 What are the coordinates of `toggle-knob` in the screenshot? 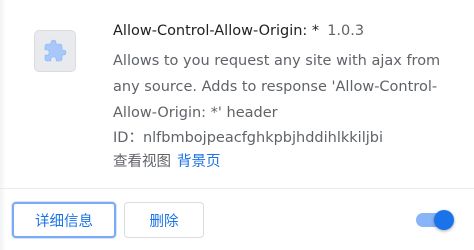 It's located at (444, 220).